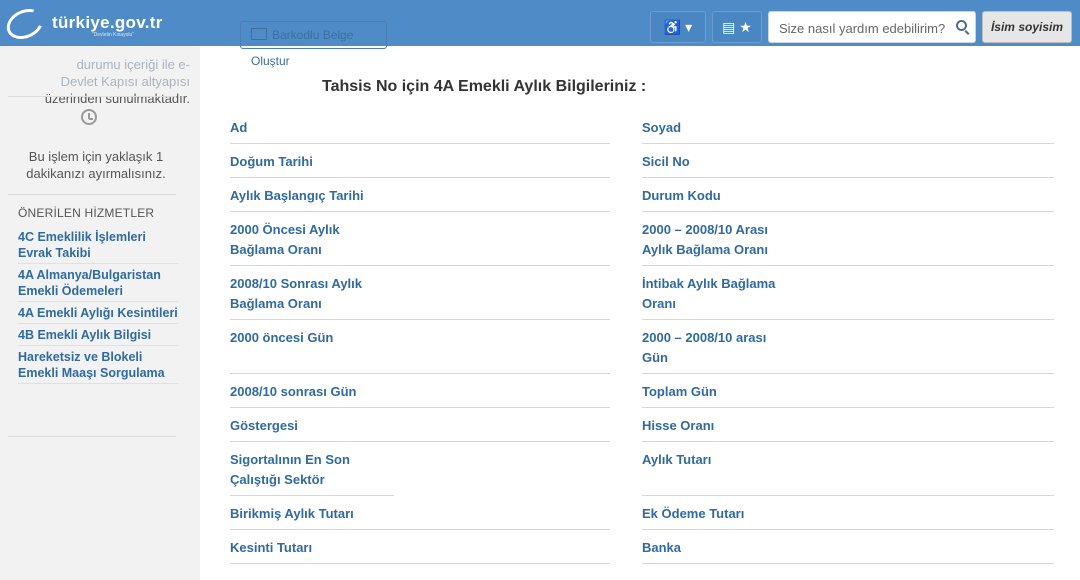 Image resolution: width=1080 pixels, height=580 pixels. What do you see at coordinates (264, 425) in the screenshot?
I see `field-label: Göstergesi` at bounding box center [264, 425].